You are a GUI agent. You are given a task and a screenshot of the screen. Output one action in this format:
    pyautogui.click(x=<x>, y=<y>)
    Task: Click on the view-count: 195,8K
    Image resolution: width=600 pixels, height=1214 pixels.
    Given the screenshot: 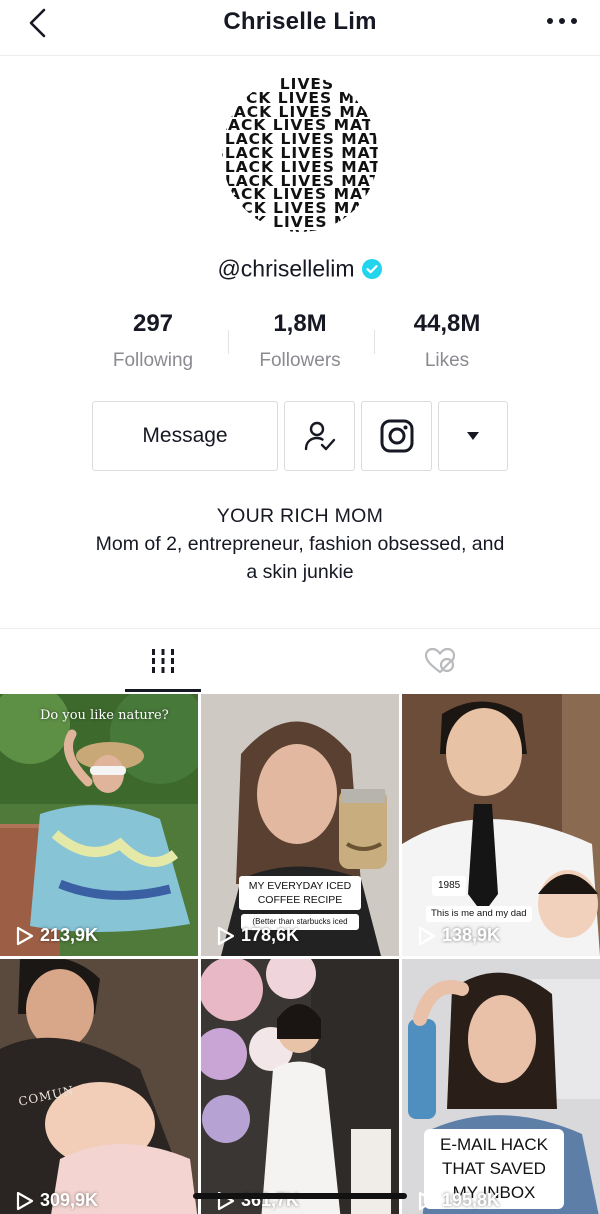 What is the action you would take?
    pyautogui.click(x=459, y=1200)
    